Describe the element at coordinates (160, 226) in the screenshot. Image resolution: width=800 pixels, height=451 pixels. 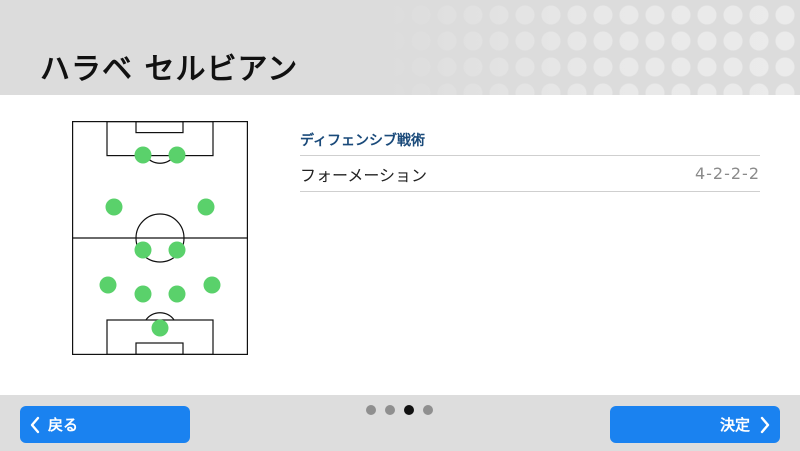
I see `center-circle-top` at that location.